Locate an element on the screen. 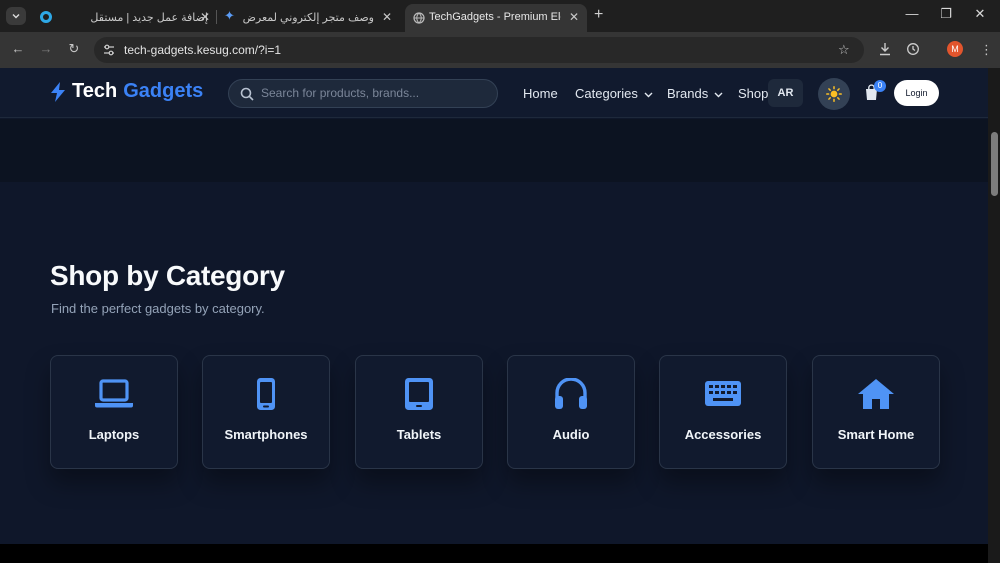 This screenshot has height=563, width=1000. home-icon is located at coordinates (876, 394).